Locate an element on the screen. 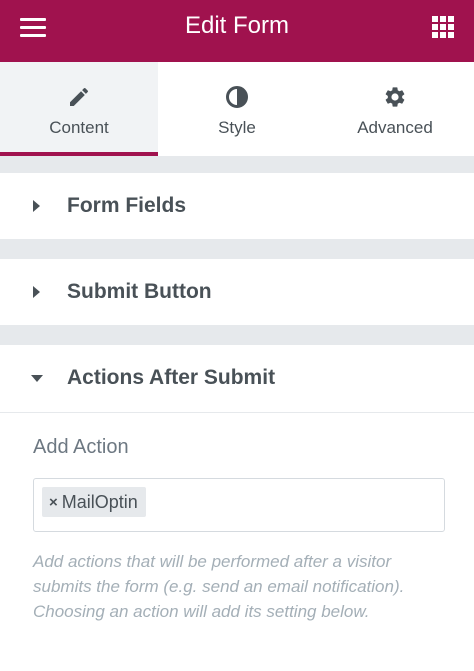 This screenshot has height=671, width=474. action-chip-mailoptin: × MailOptin is located at coordinates (94, 502).